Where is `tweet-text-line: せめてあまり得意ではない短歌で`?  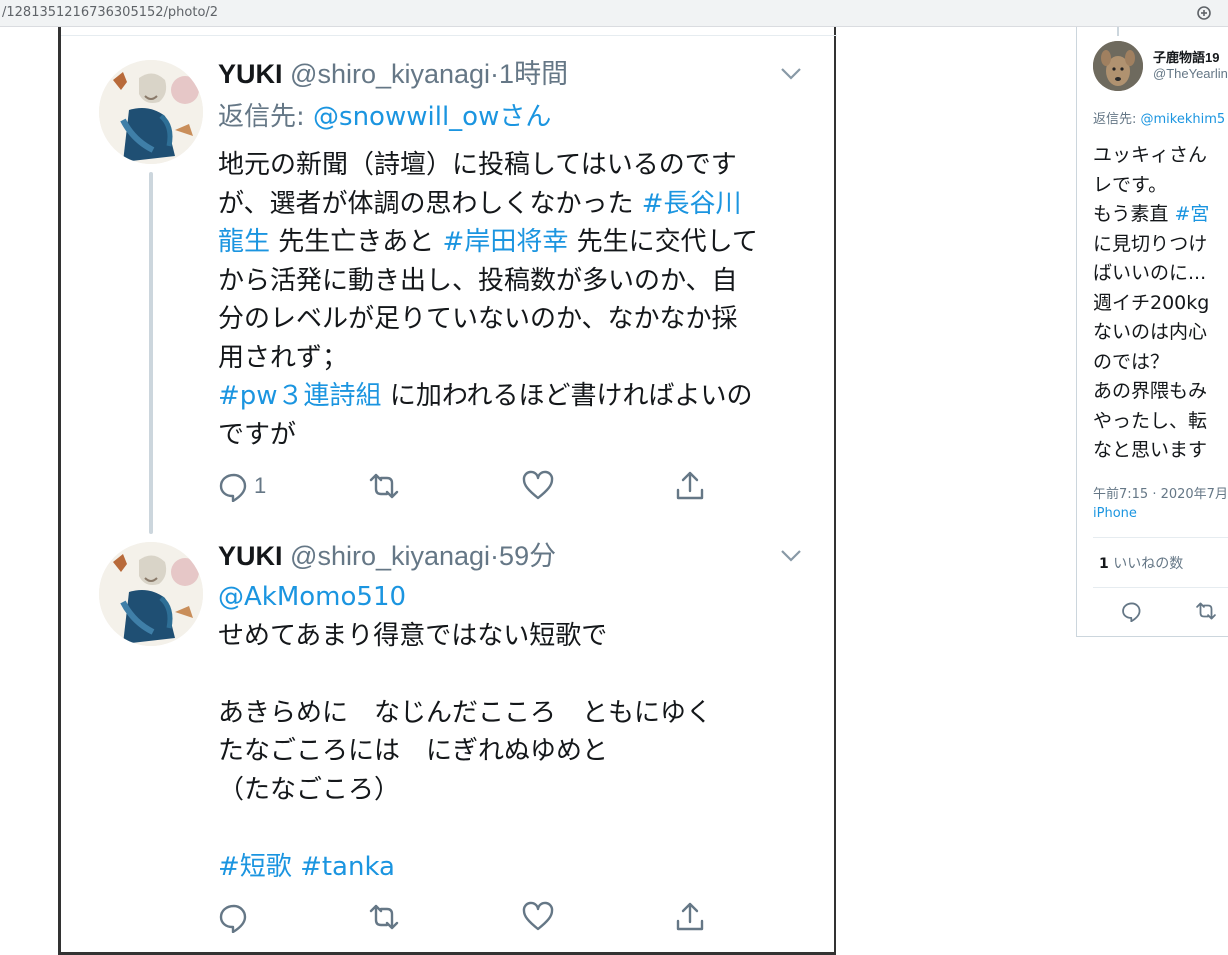
tweet-text-line: せめてあまり得意ではない短歌で is located at coordinates (465, 636).